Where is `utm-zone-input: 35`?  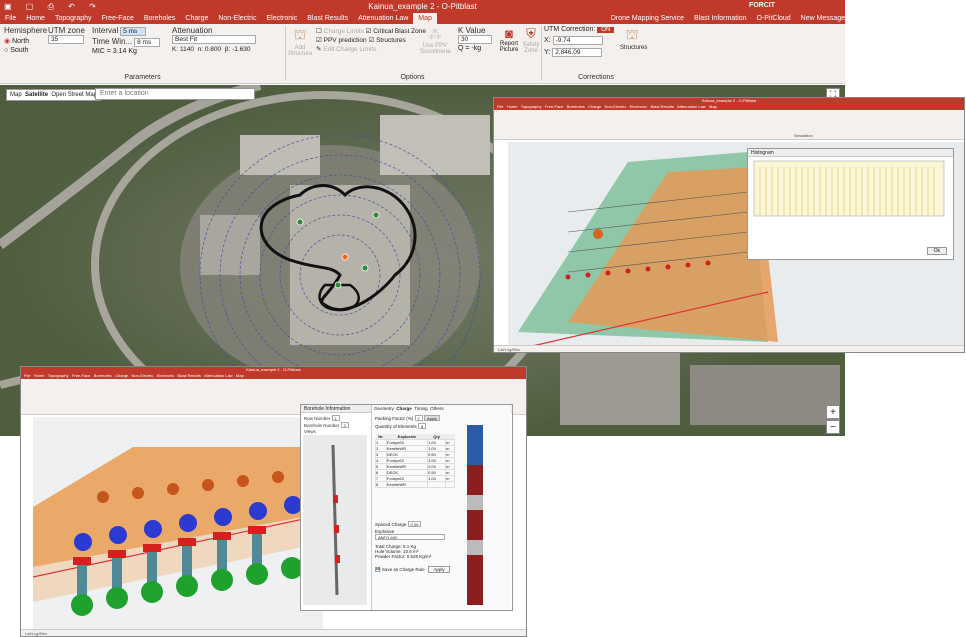
utm-zone-input: 35 is located at coordinates (66, 39).